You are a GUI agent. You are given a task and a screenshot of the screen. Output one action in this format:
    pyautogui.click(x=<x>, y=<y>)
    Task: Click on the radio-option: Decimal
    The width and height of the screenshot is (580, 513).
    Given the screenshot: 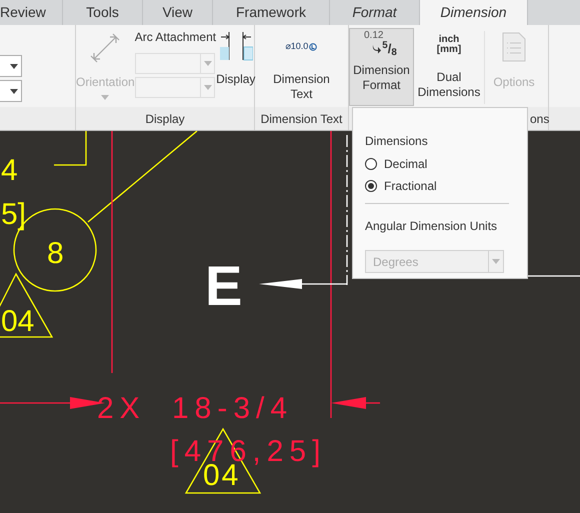 What is the action you would take?
    pyautogui.click(x=440, y=164)
    